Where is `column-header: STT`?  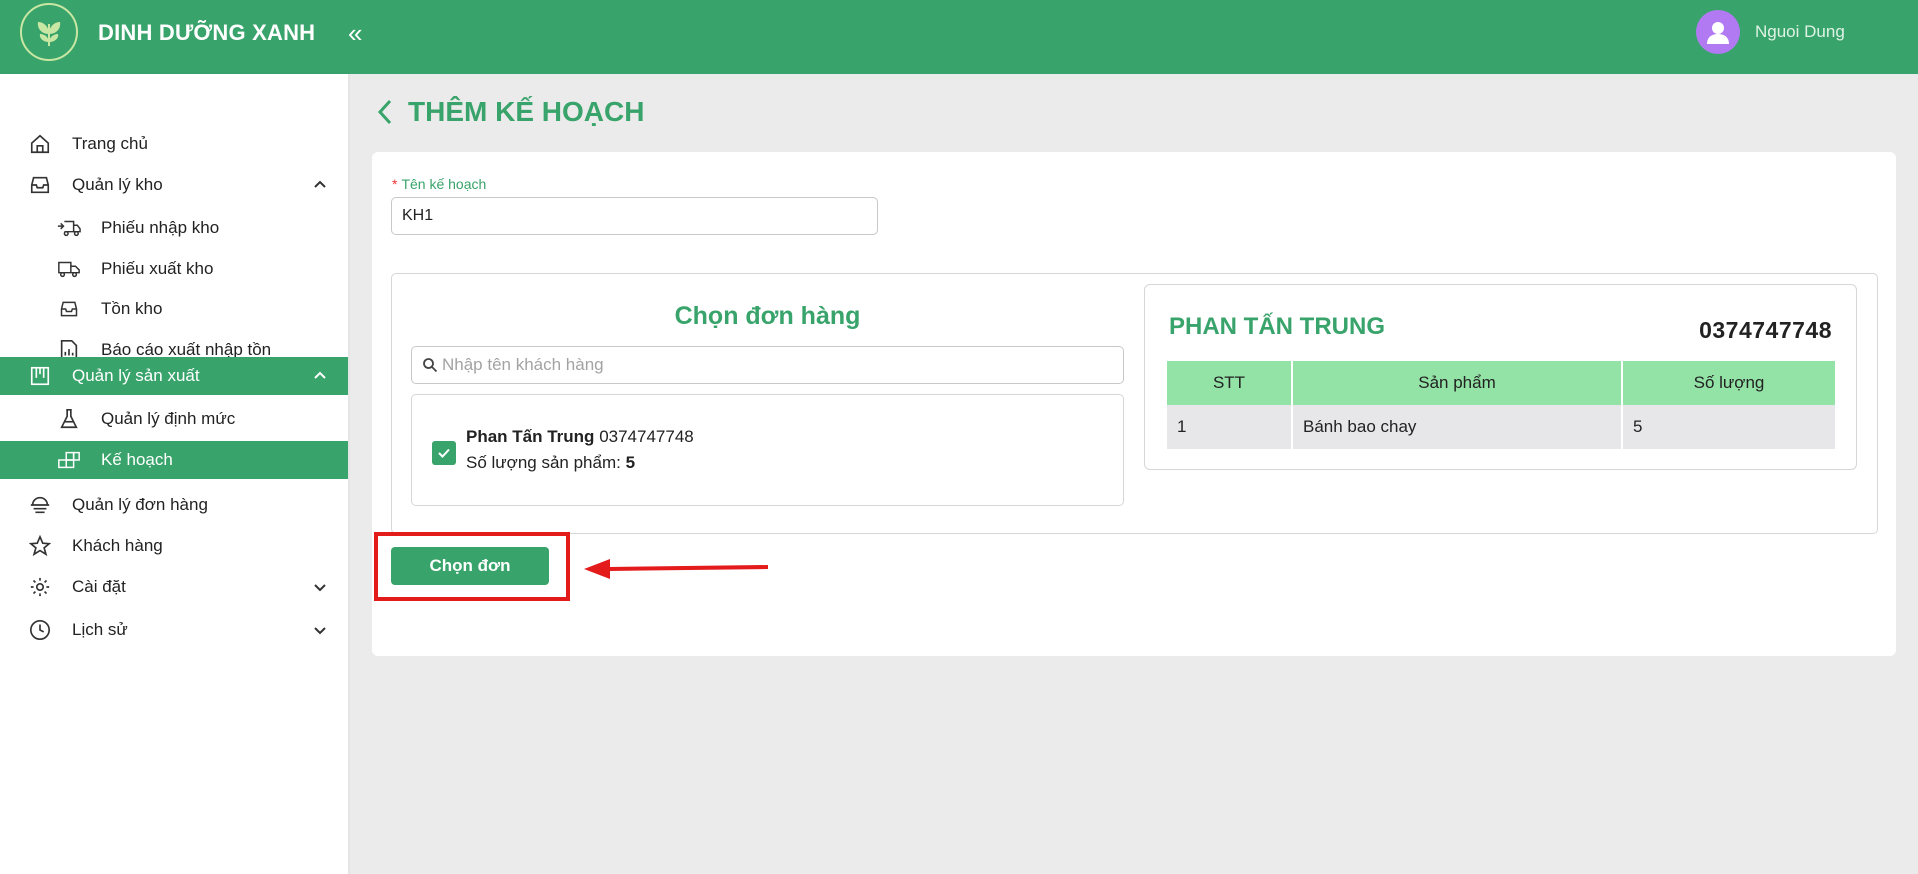 column-header: STT is located at coordinates (1229, 383).